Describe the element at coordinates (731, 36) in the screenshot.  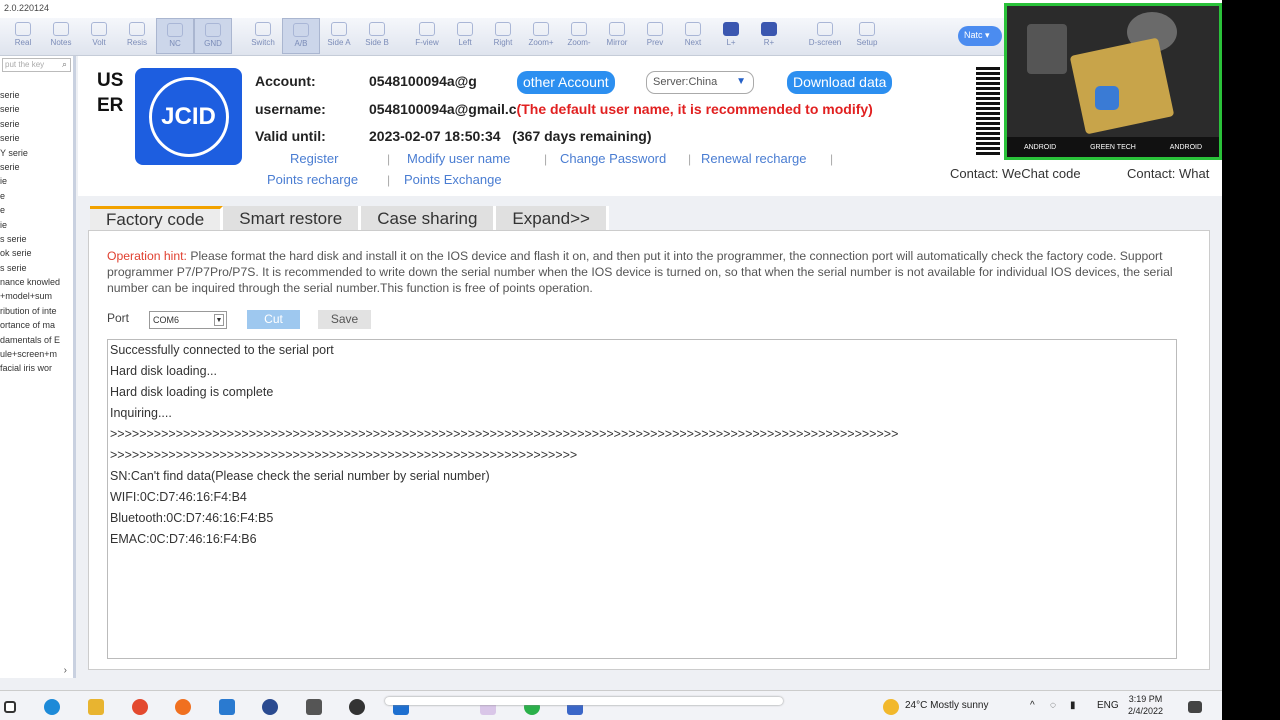
I see `l-plus-button: L+` at that location.